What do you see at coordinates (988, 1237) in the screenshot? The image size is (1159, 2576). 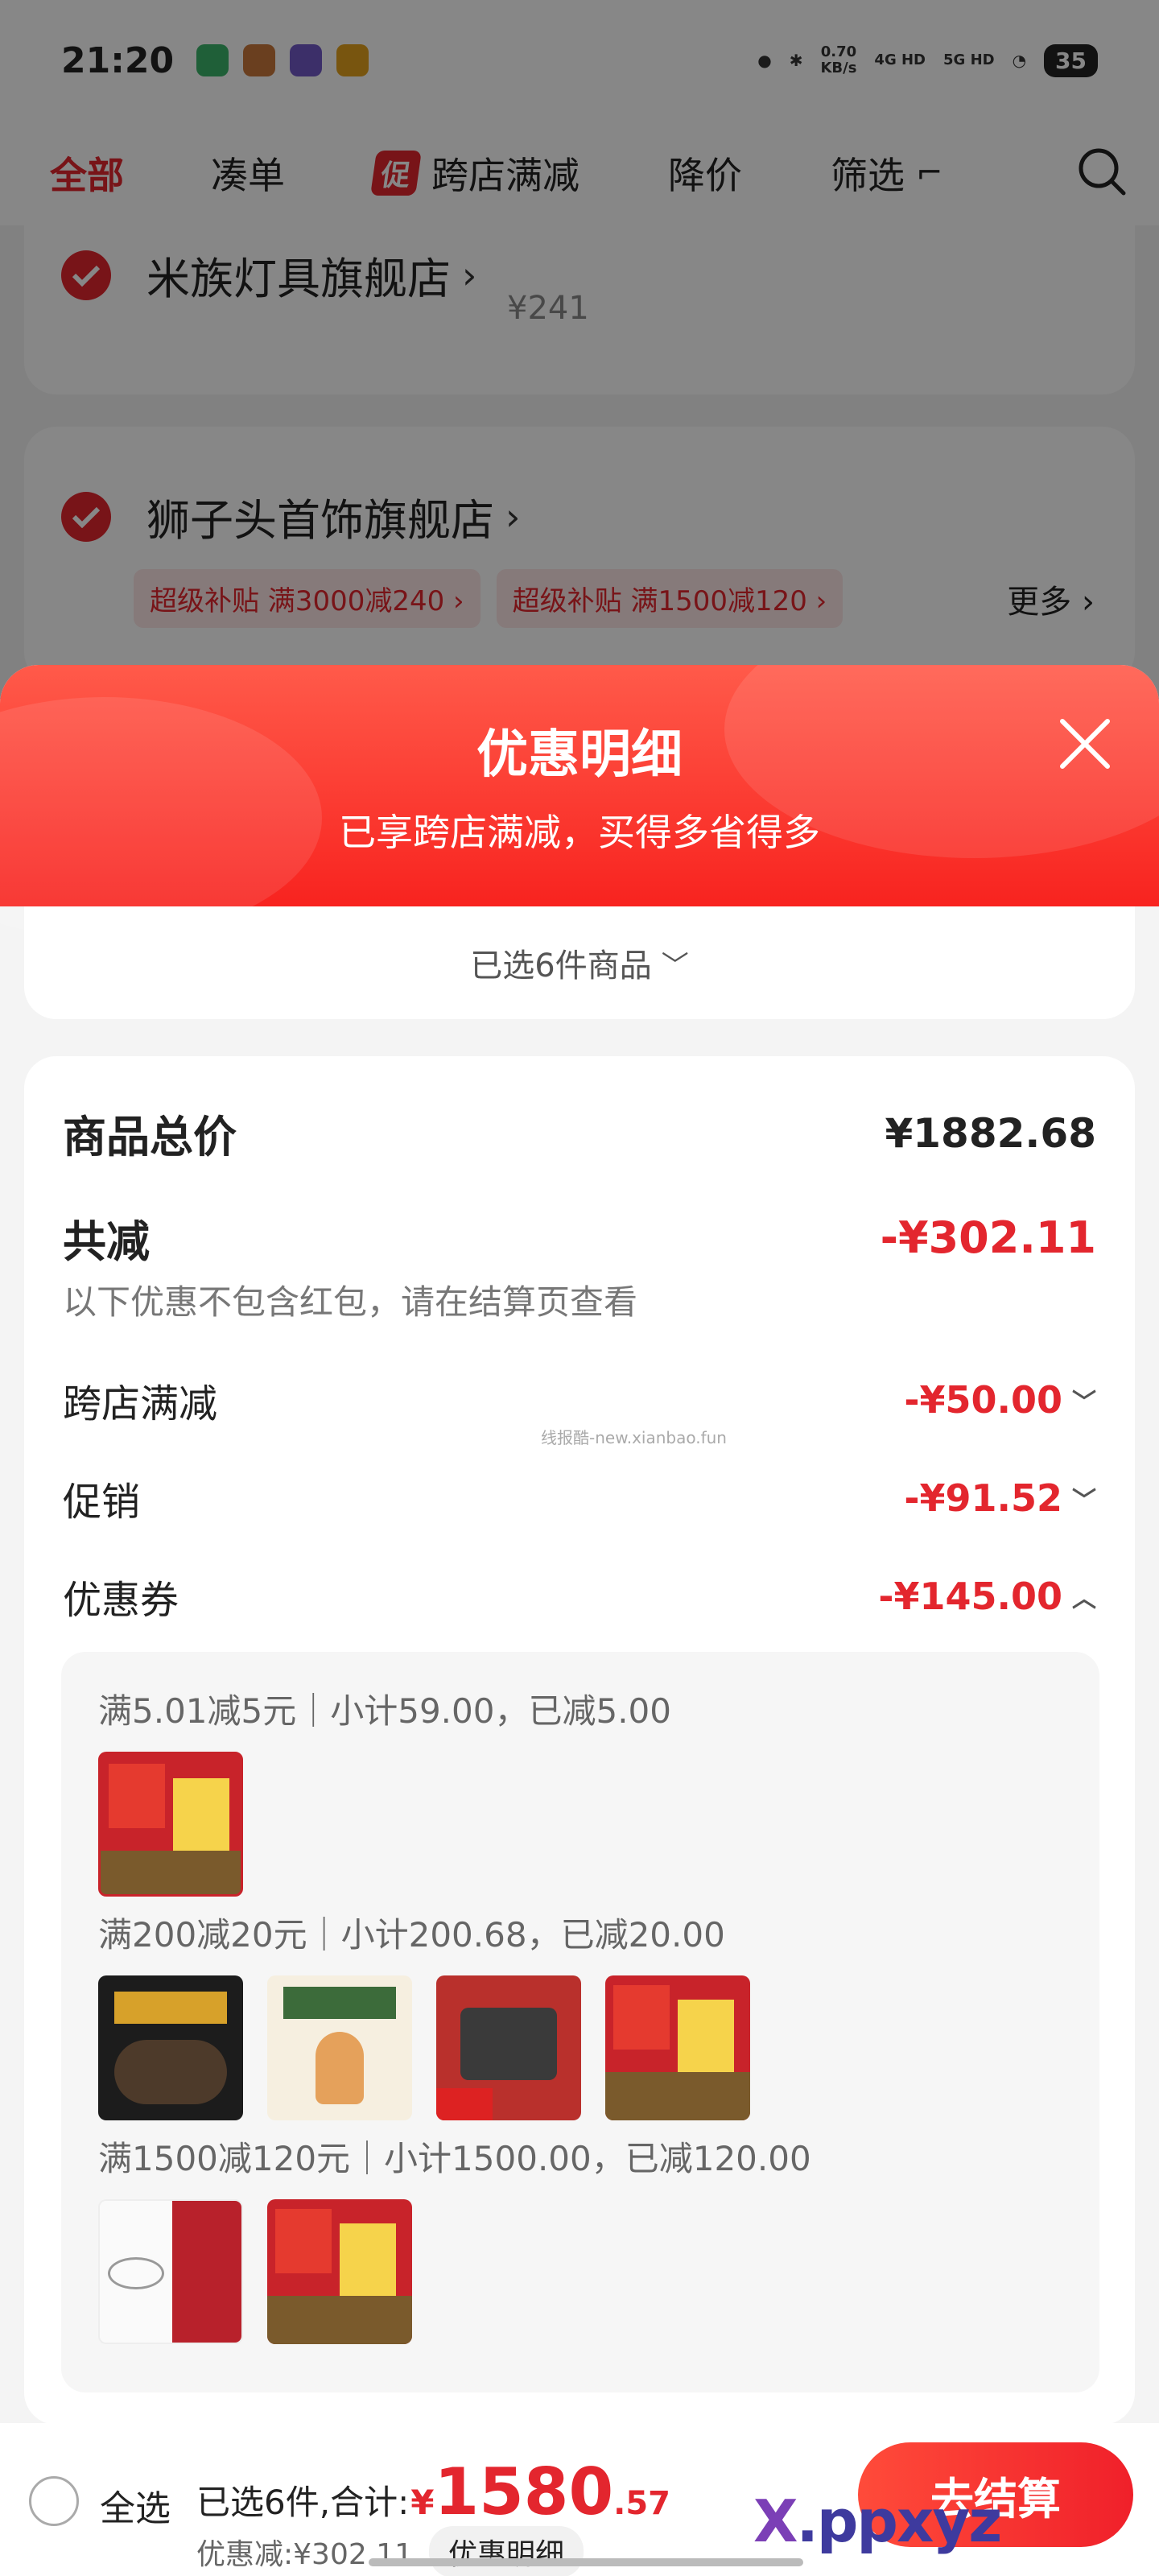 I see `discount-value: -¥302.11` at bounding box center [988, 1237].